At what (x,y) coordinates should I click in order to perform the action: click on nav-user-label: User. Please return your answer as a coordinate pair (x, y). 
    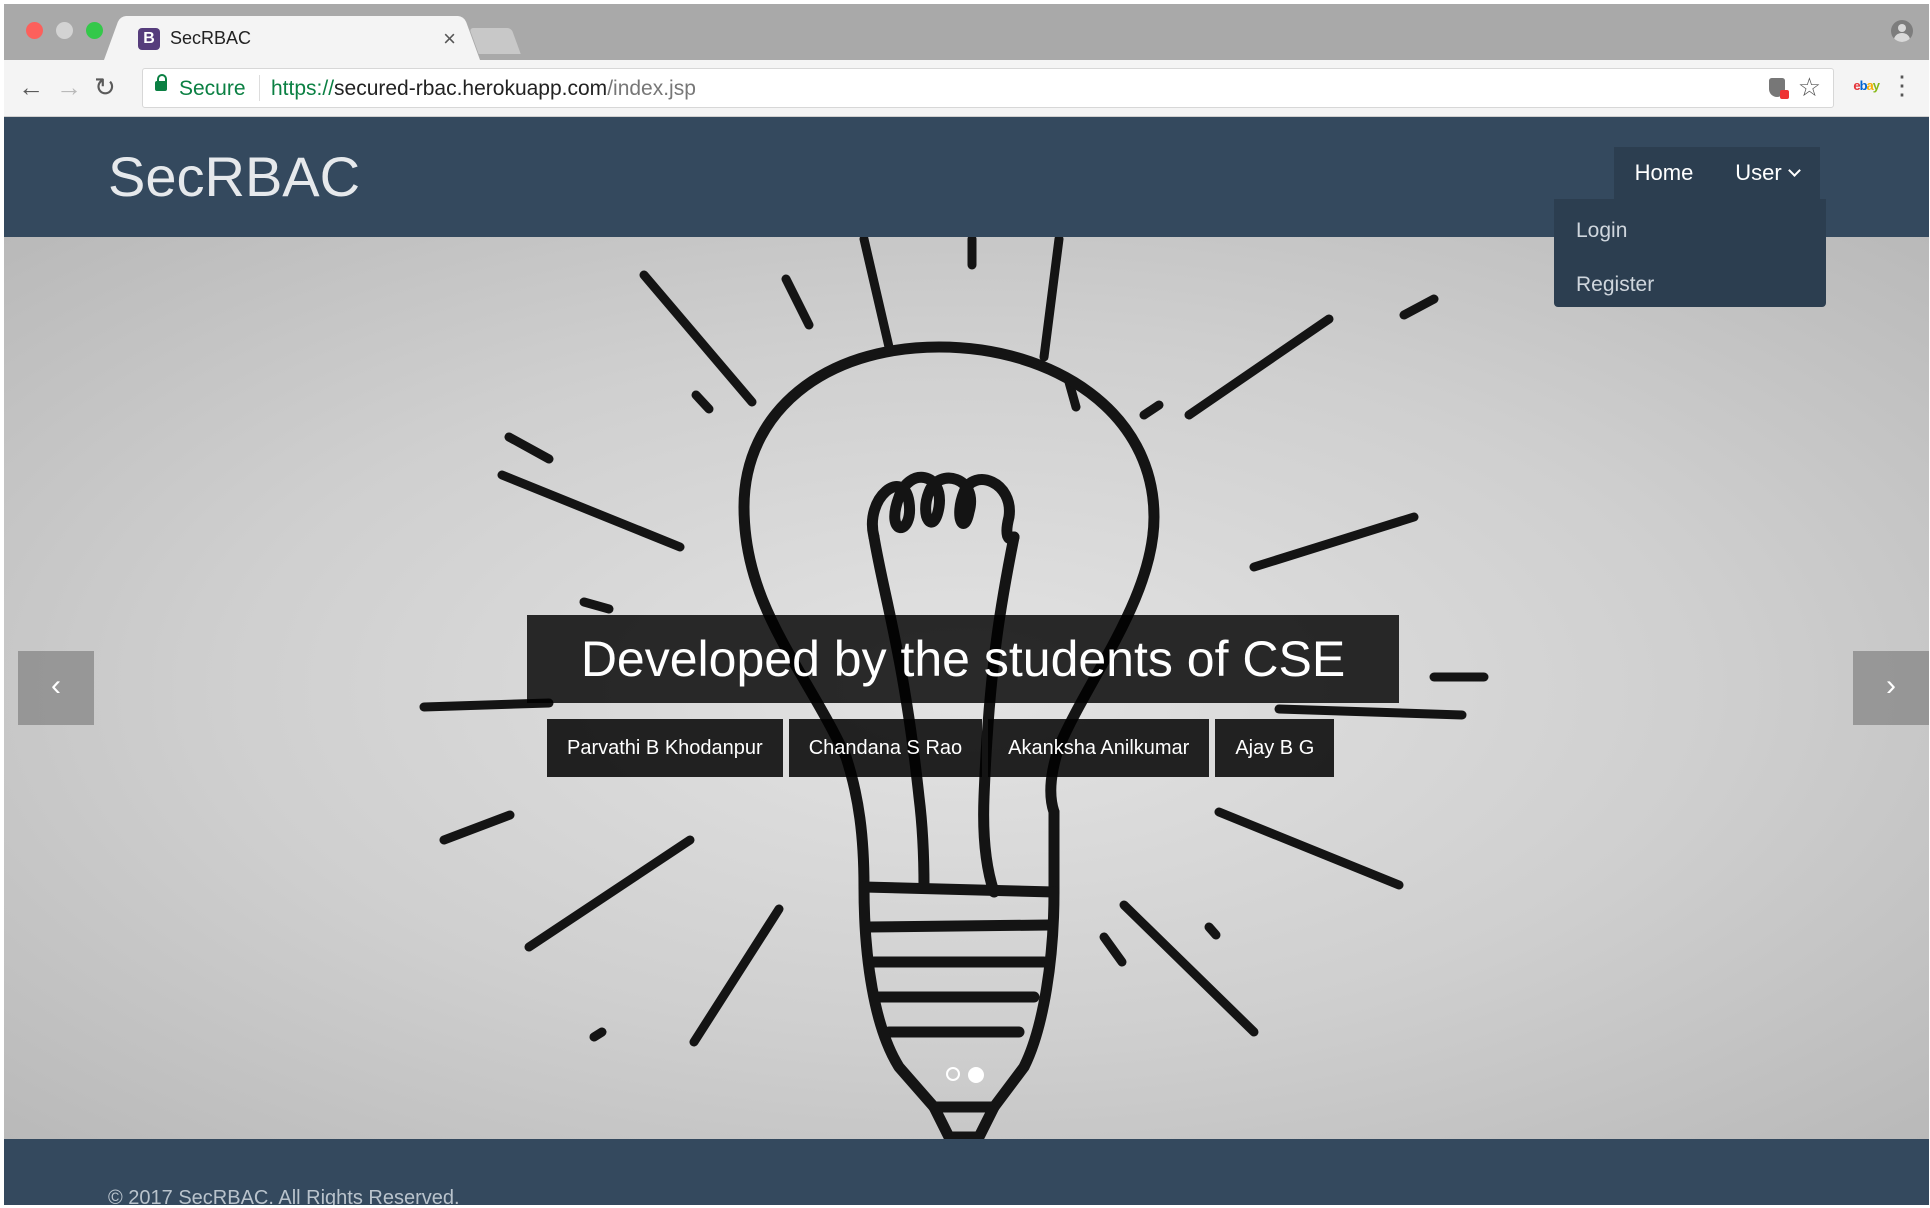
    Looking at the image, I should click on (1758, 172).